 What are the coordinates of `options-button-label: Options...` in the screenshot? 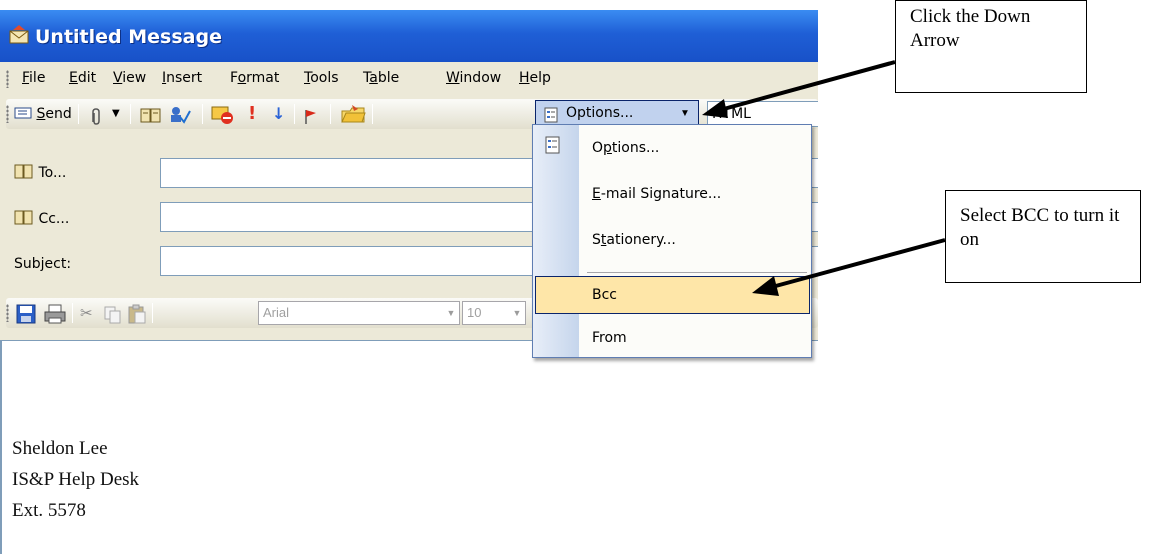 It's located at (600, 113).